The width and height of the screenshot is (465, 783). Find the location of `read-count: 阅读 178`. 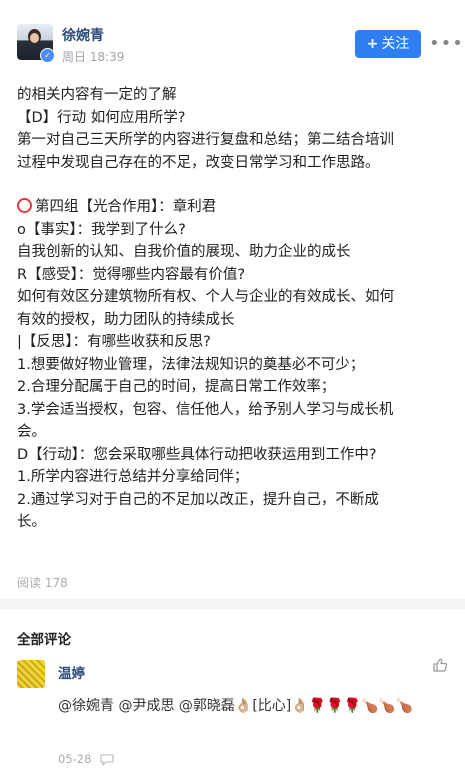

read-count: 阅读 178 is located at coordinates (42, 583).